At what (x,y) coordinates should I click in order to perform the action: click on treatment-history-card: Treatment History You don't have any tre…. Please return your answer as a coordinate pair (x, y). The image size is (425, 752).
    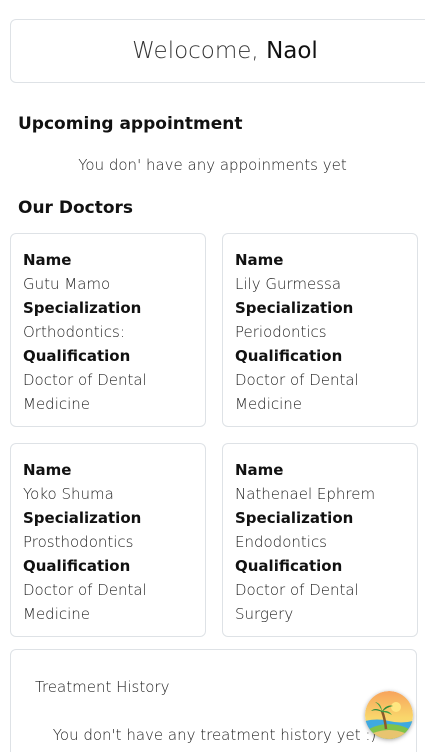
    Looking at the image, I should click on (213, 700).